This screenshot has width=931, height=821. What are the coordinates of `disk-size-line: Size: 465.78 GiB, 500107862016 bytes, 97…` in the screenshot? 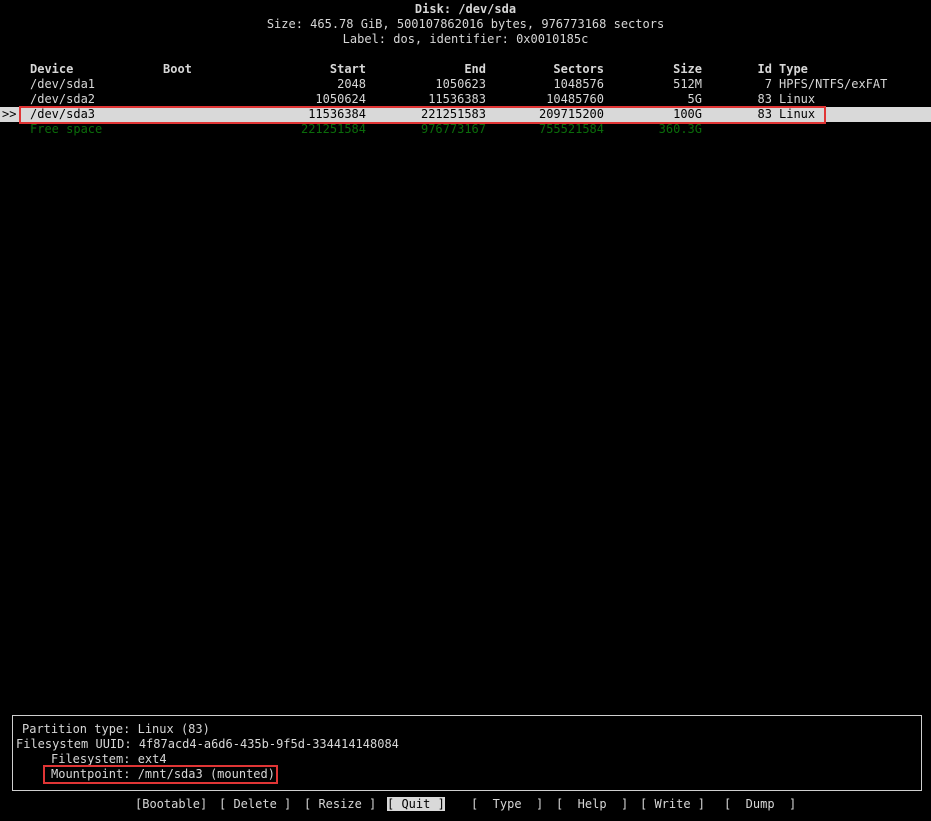 It's located at (465, 24).